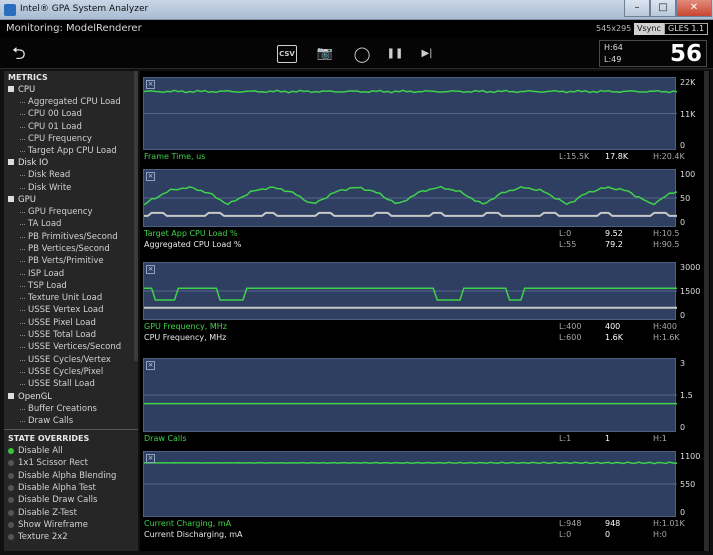 The width and height of the screenshot is (713, 555). Describe the element at coordinates (71, 372) in the screenshot. I see `metric-item: USSE Cycles/Pixel` at that location.